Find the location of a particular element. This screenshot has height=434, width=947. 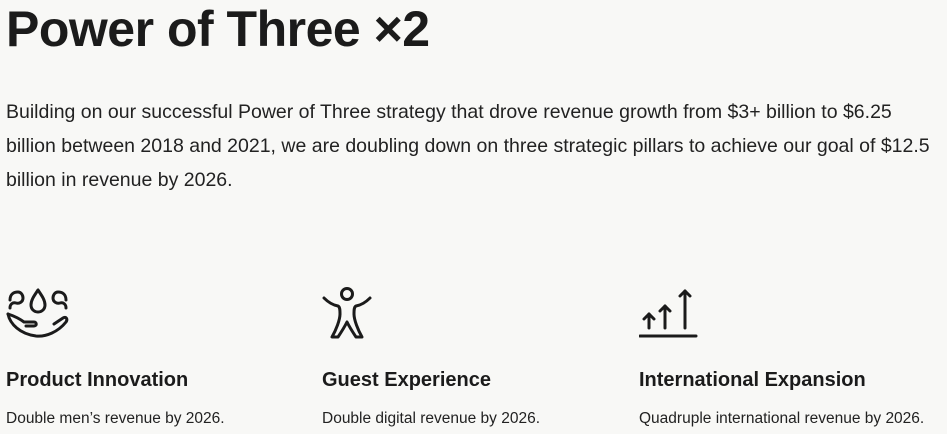

pillar-heading: International Expansion is located at coordinates (752, 380).